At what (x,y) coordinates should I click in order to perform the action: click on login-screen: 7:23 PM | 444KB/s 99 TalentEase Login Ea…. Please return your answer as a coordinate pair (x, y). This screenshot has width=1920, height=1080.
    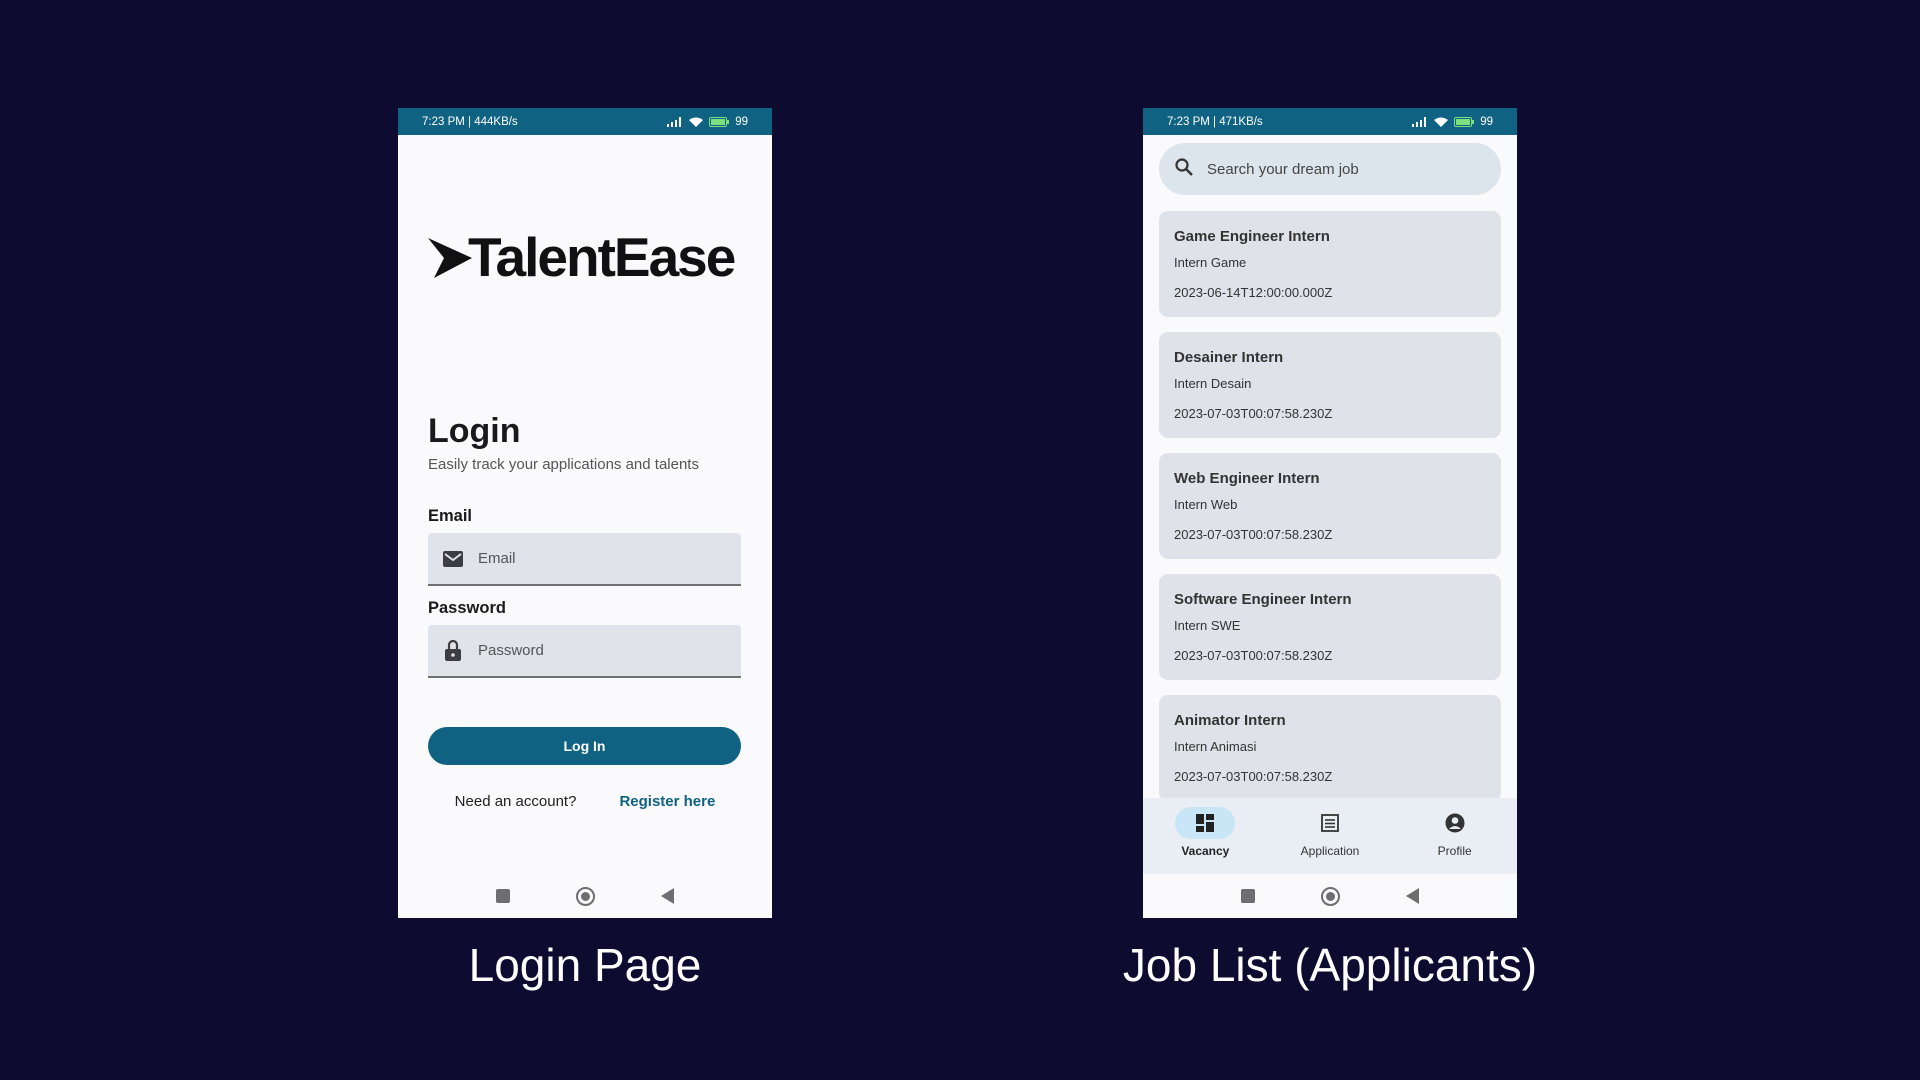
    Looking at the image, I should click on (585, 513).